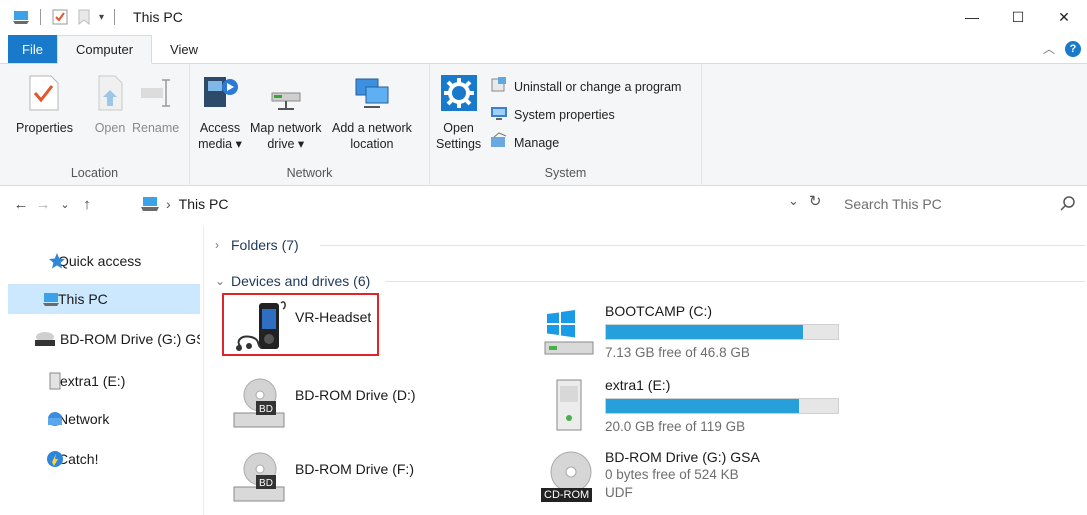 This screenshot has width=1087, height=515. What do you see at coordinates (321, 478) in the screenshot?
I see `drive-bd-rom-f: BD BD-ROM Drive (F:)` at bounding box center [321, 478].